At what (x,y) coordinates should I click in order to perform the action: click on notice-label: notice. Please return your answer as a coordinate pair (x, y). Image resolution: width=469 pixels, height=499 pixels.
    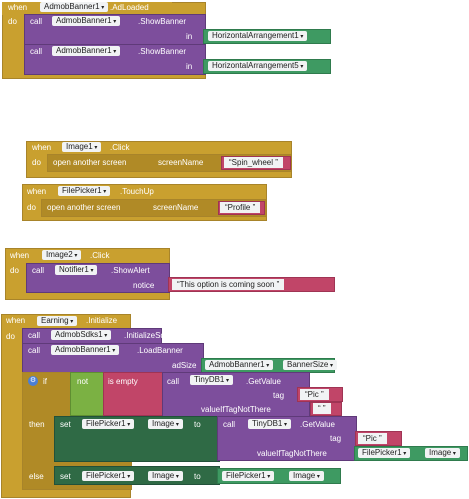
    Looking at the image, I should click on (144, 285).